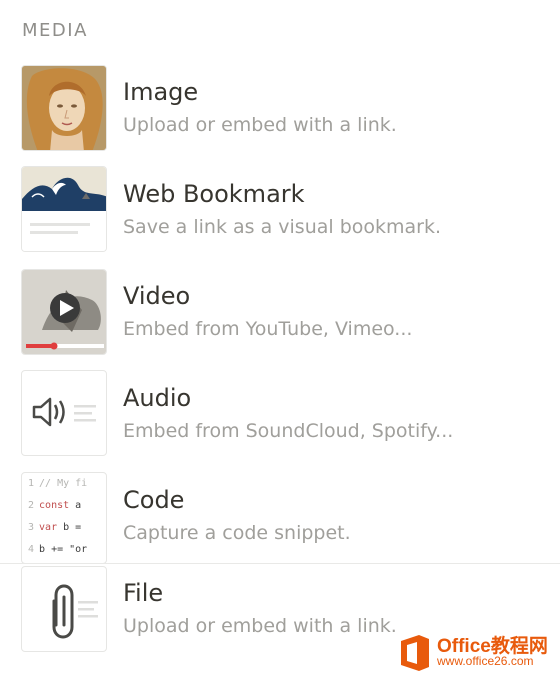 The width and height of the screenshot is (560, 677). What do you see at coordinates (64, 518) in the screenshot?
I see `code-thumbnail: 1// My fi 2 const a 3 var b = 4b += "or` at bounding box center [64, 518].